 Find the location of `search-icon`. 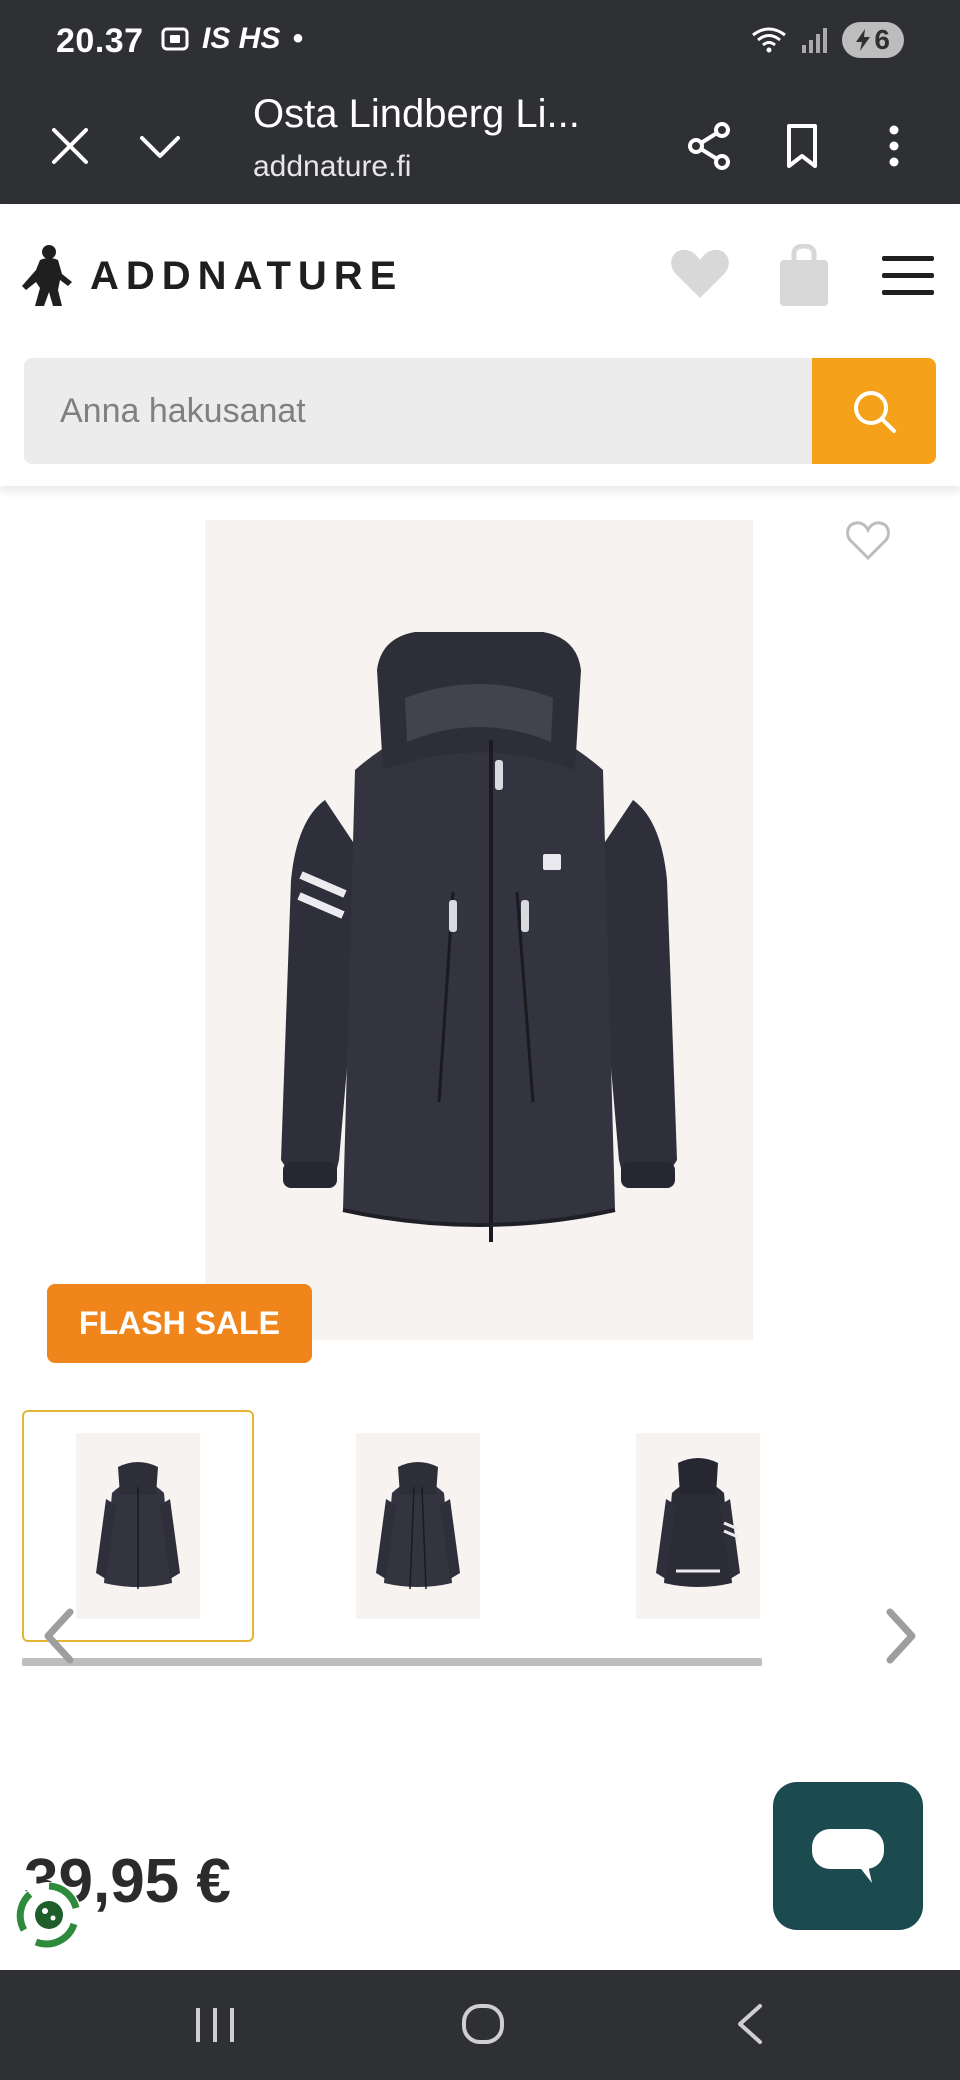

search-icon is located at coordinates (875, 412).